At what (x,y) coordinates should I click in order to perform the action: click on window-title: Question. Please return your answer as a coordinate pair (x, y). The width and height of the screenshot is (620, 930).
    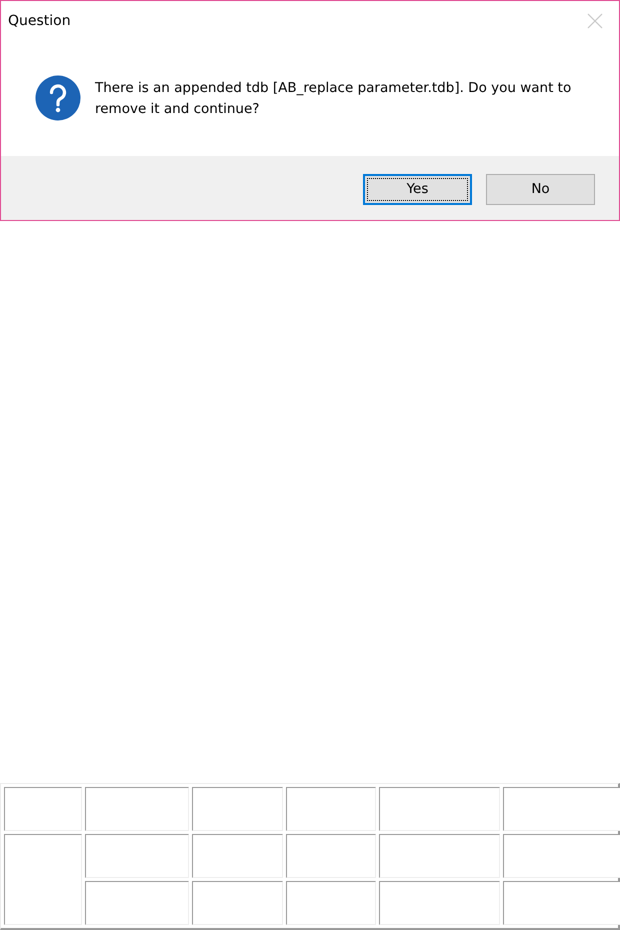
    Looking at the image, I should click on (39, 21).